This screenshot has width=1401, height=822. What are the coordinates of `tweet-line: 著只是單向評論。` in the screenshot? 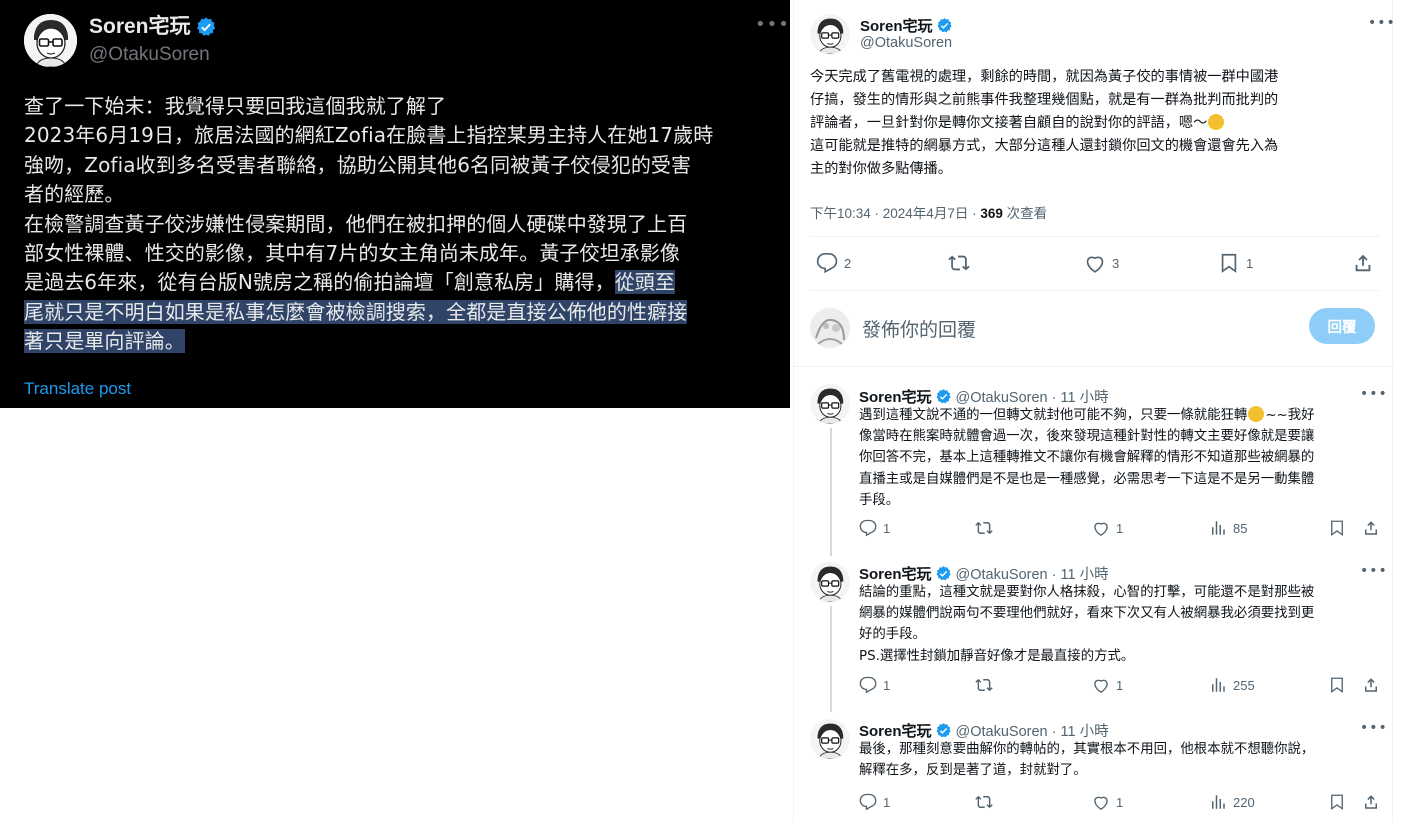 It's located at (404, 341).